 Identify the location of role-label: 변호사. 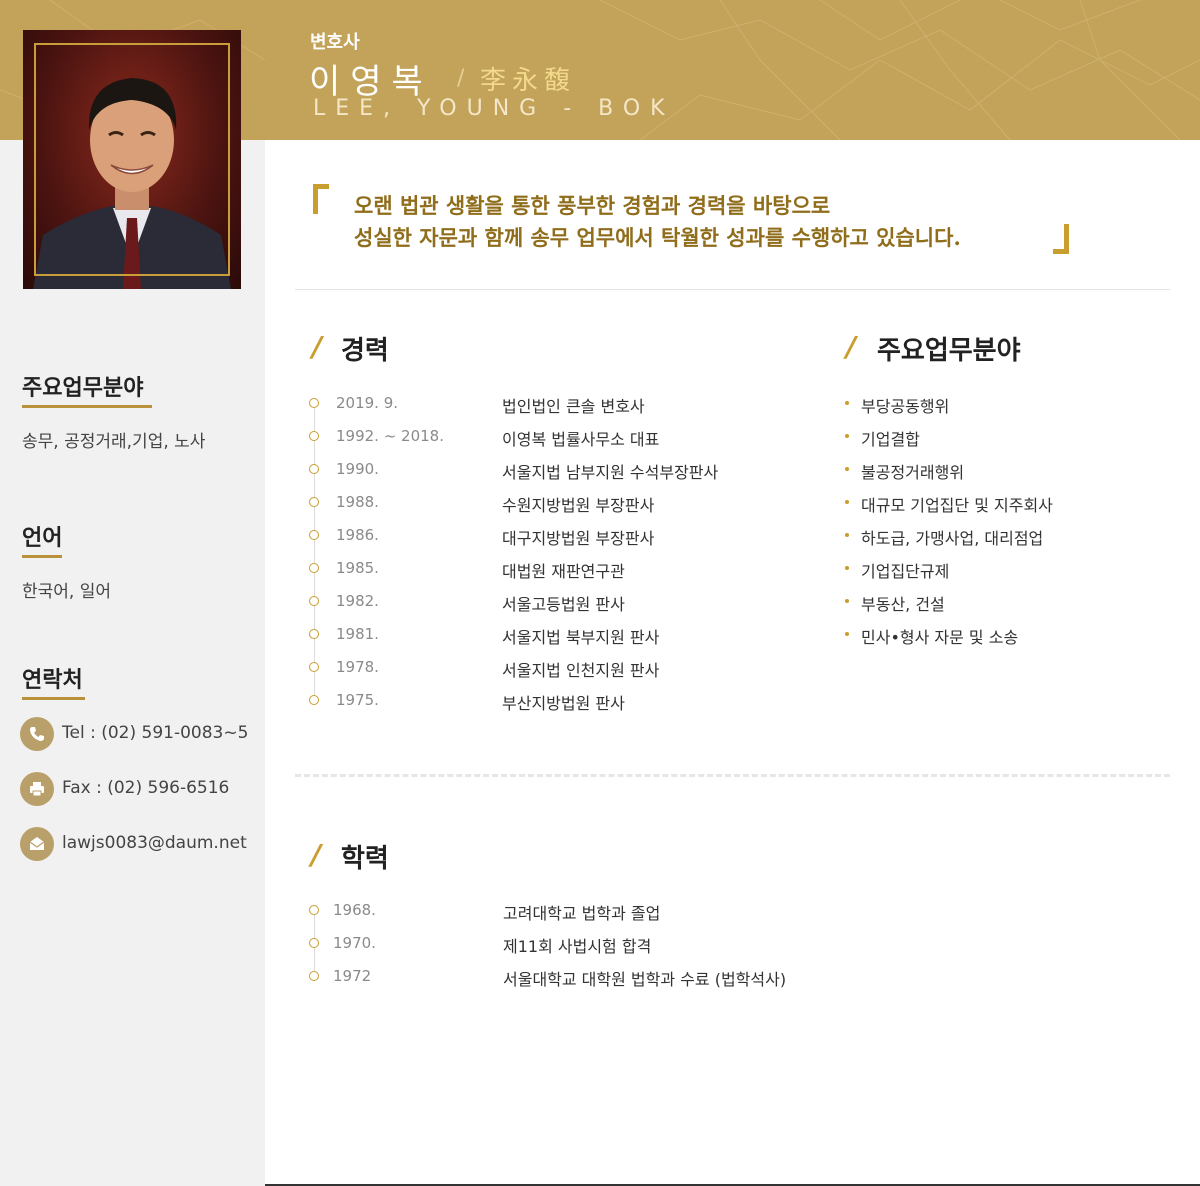
(335, 42).